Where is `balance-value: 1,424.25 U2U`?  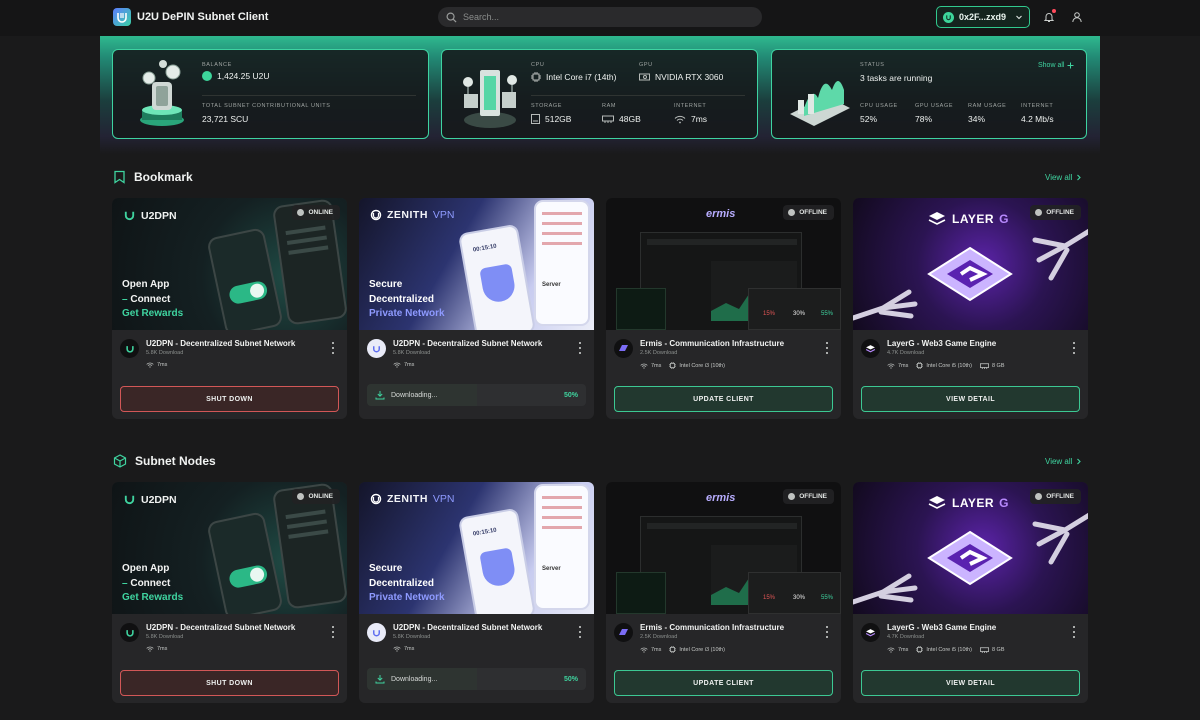
balance-value: 1,424.25 U2U is located at coordinates (243, 76).